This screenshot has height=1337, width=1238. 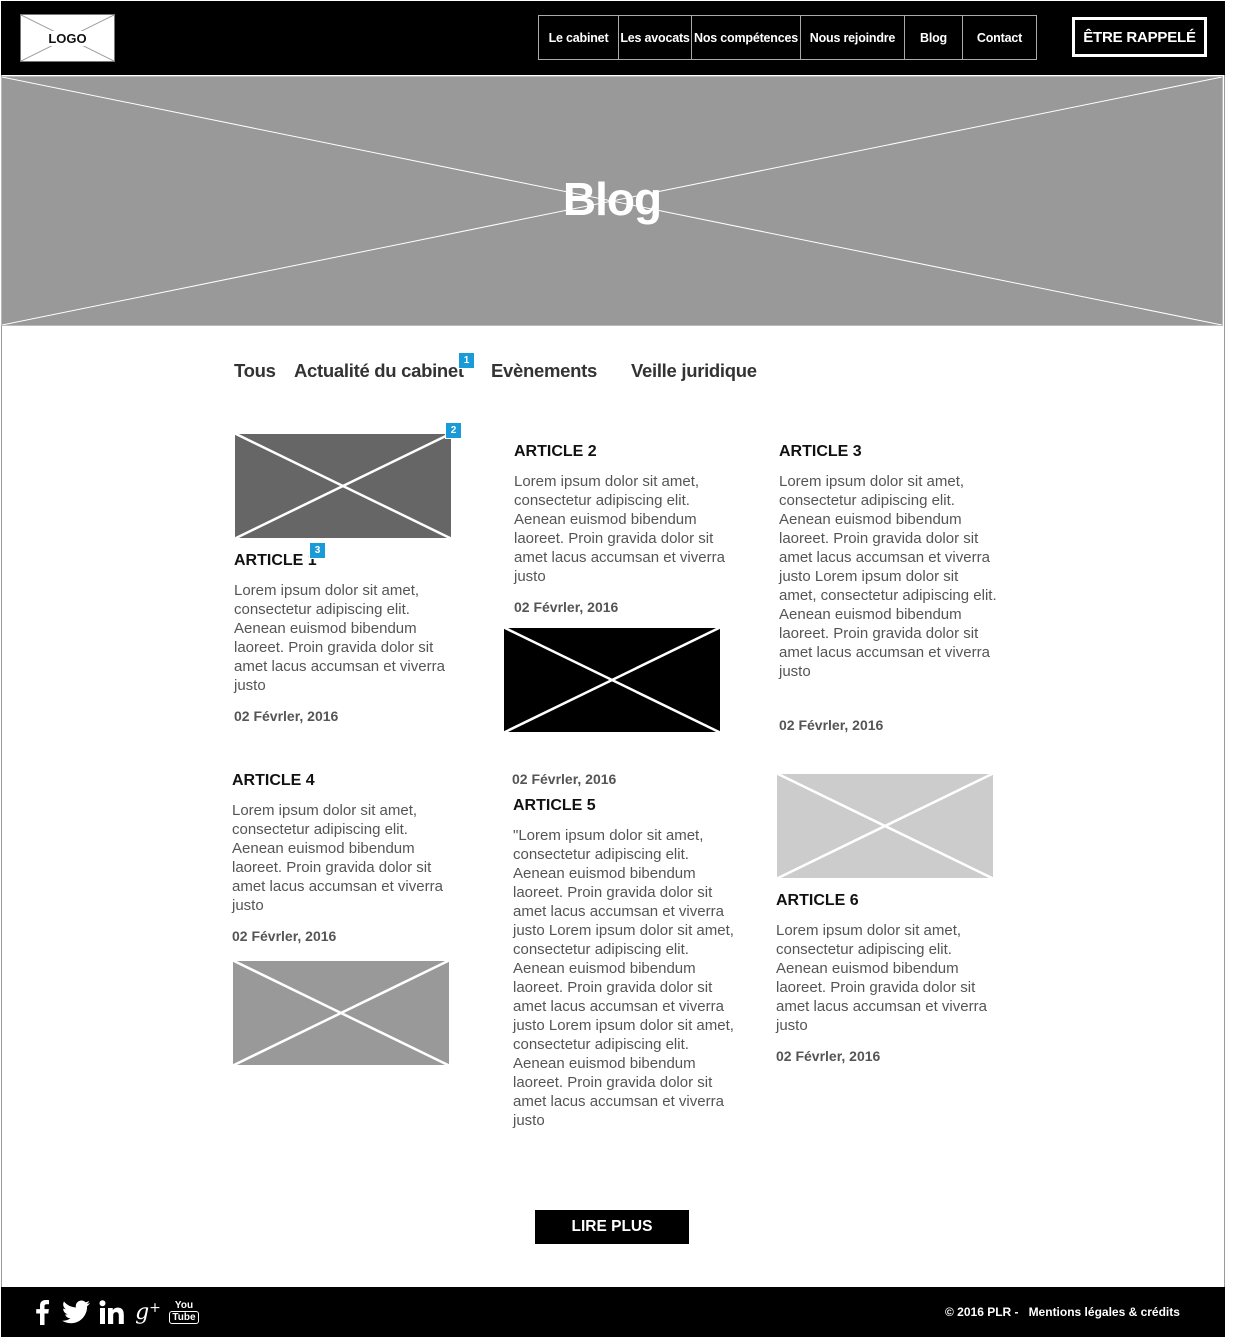 I want to click on tab-actualite-du-cabinet: Actualité du cabinet, so click(x=379, y=371).